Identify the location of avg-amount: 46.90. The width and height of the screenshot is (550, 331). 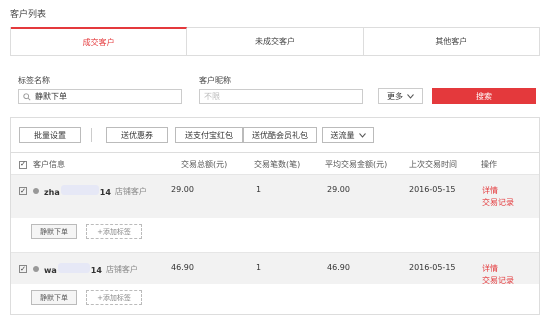
(338, 267).